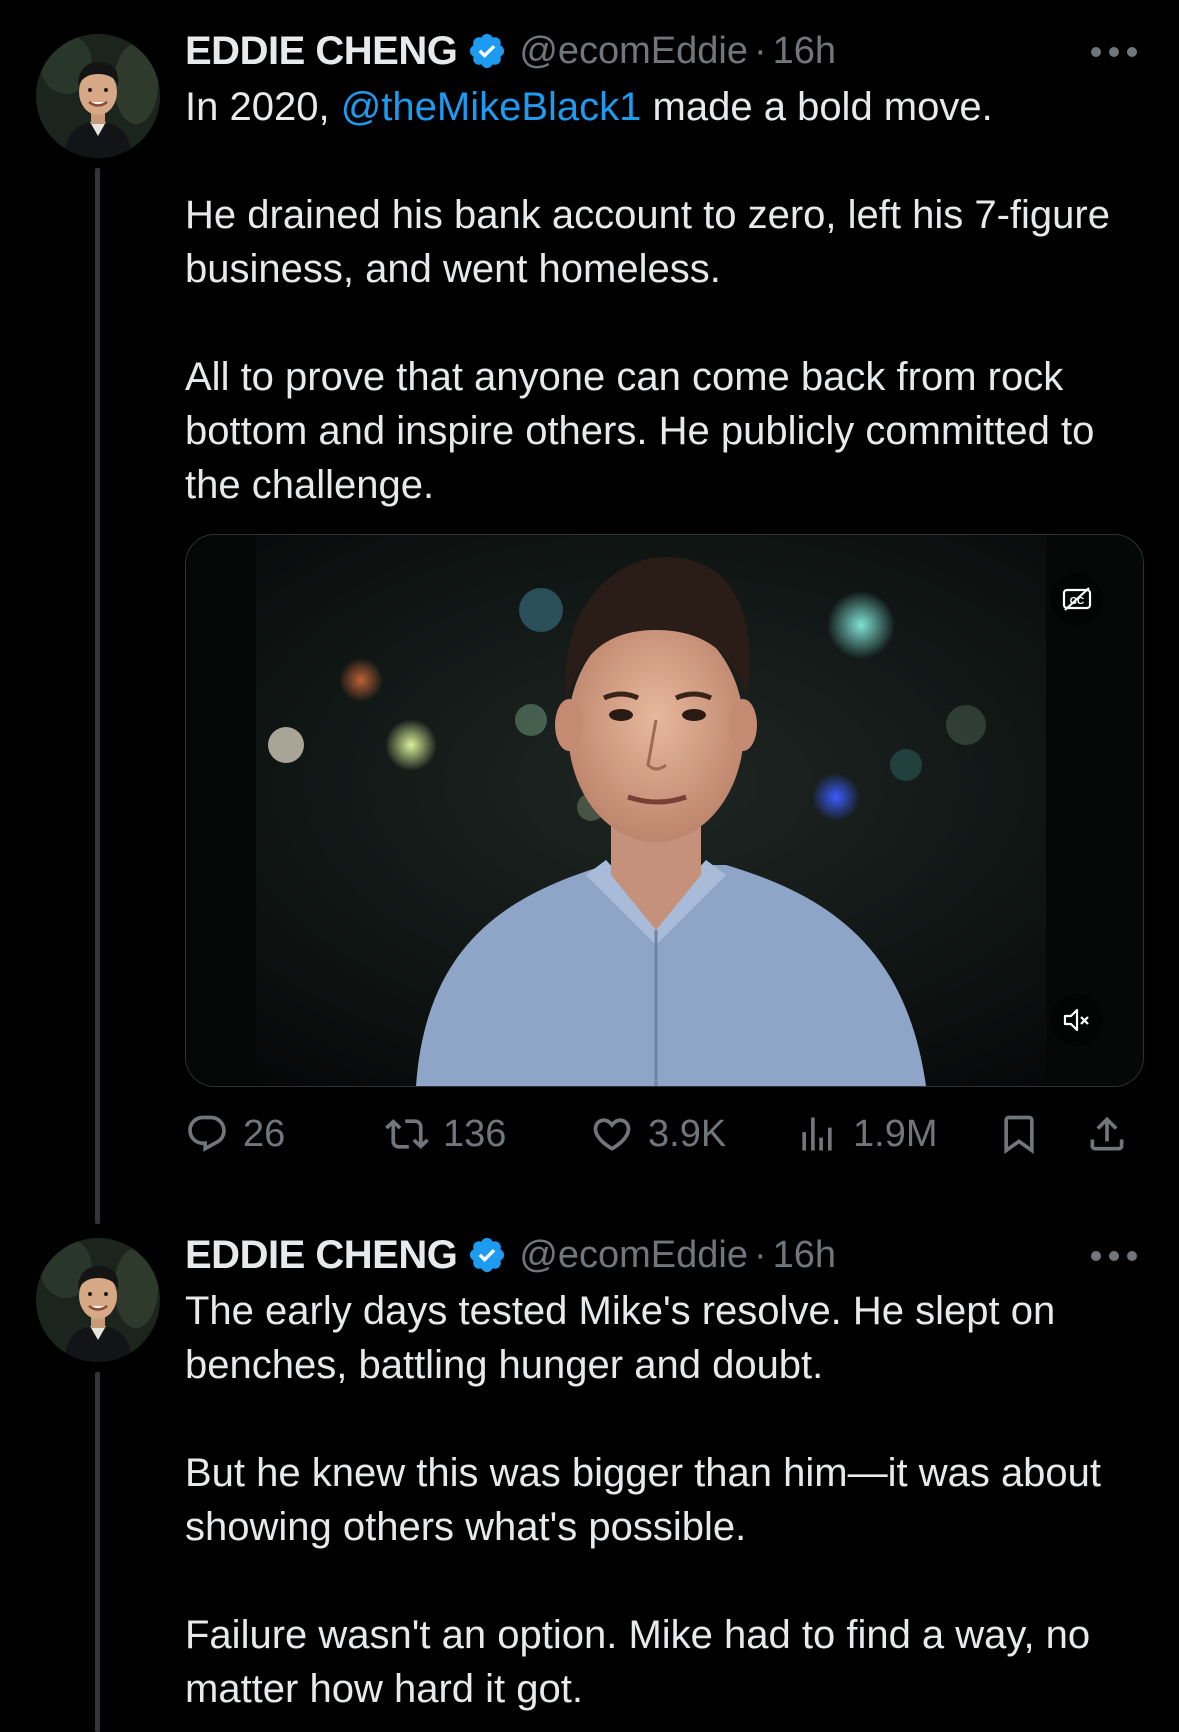 The image size is (1179, 1732). What do you see at coordinates (235, 1134) in the screenshot?
I see `reply-button: 26` at bounding box center [235, 1134].